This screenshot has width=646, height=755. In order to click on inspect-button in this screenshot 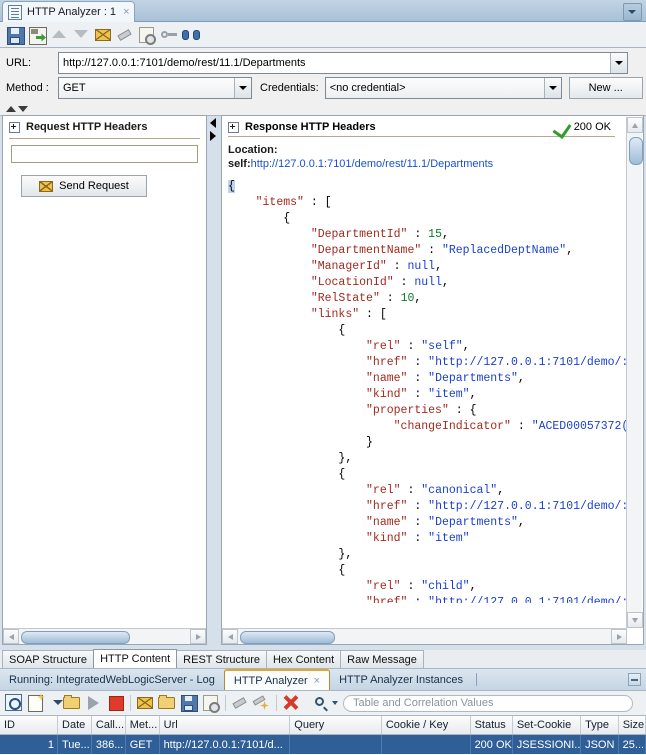, I will do `click(147, 35)`.